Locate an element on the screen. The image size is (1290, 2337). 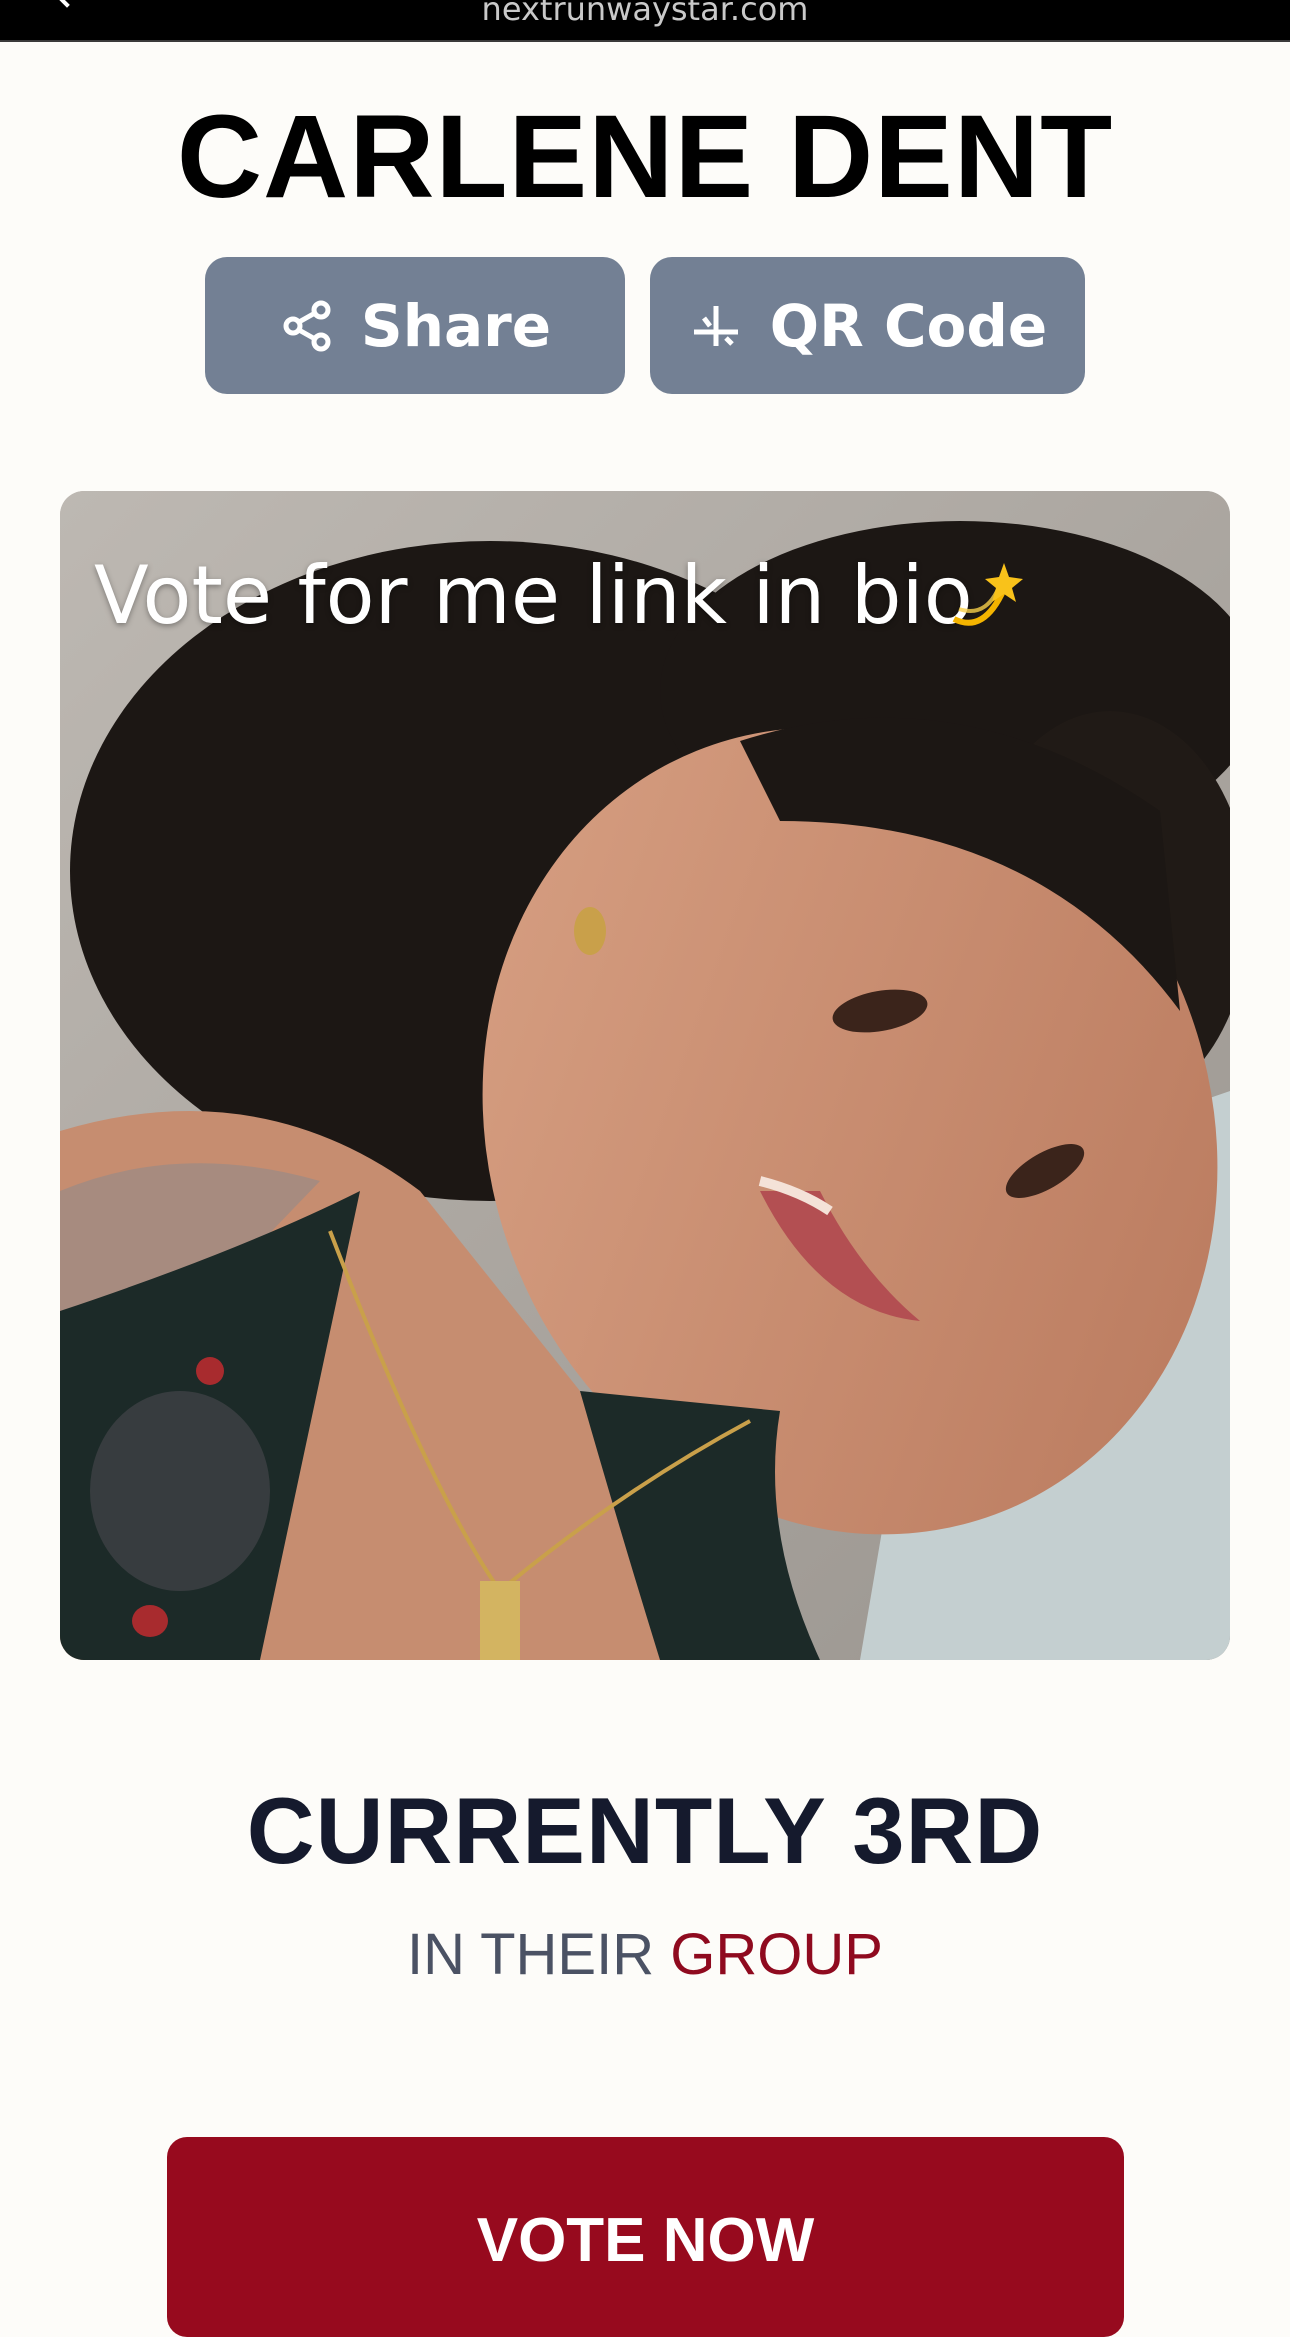
share-icon is located at coordinates (307, 326).